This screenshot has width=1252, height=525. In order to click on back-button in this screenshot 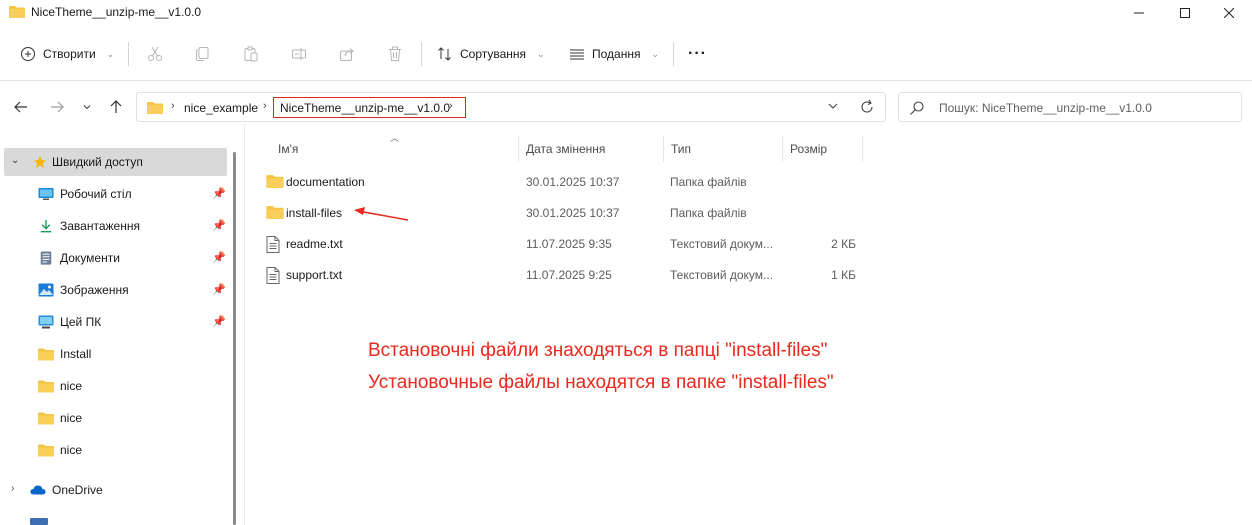, I will do `click(21, 107)`.